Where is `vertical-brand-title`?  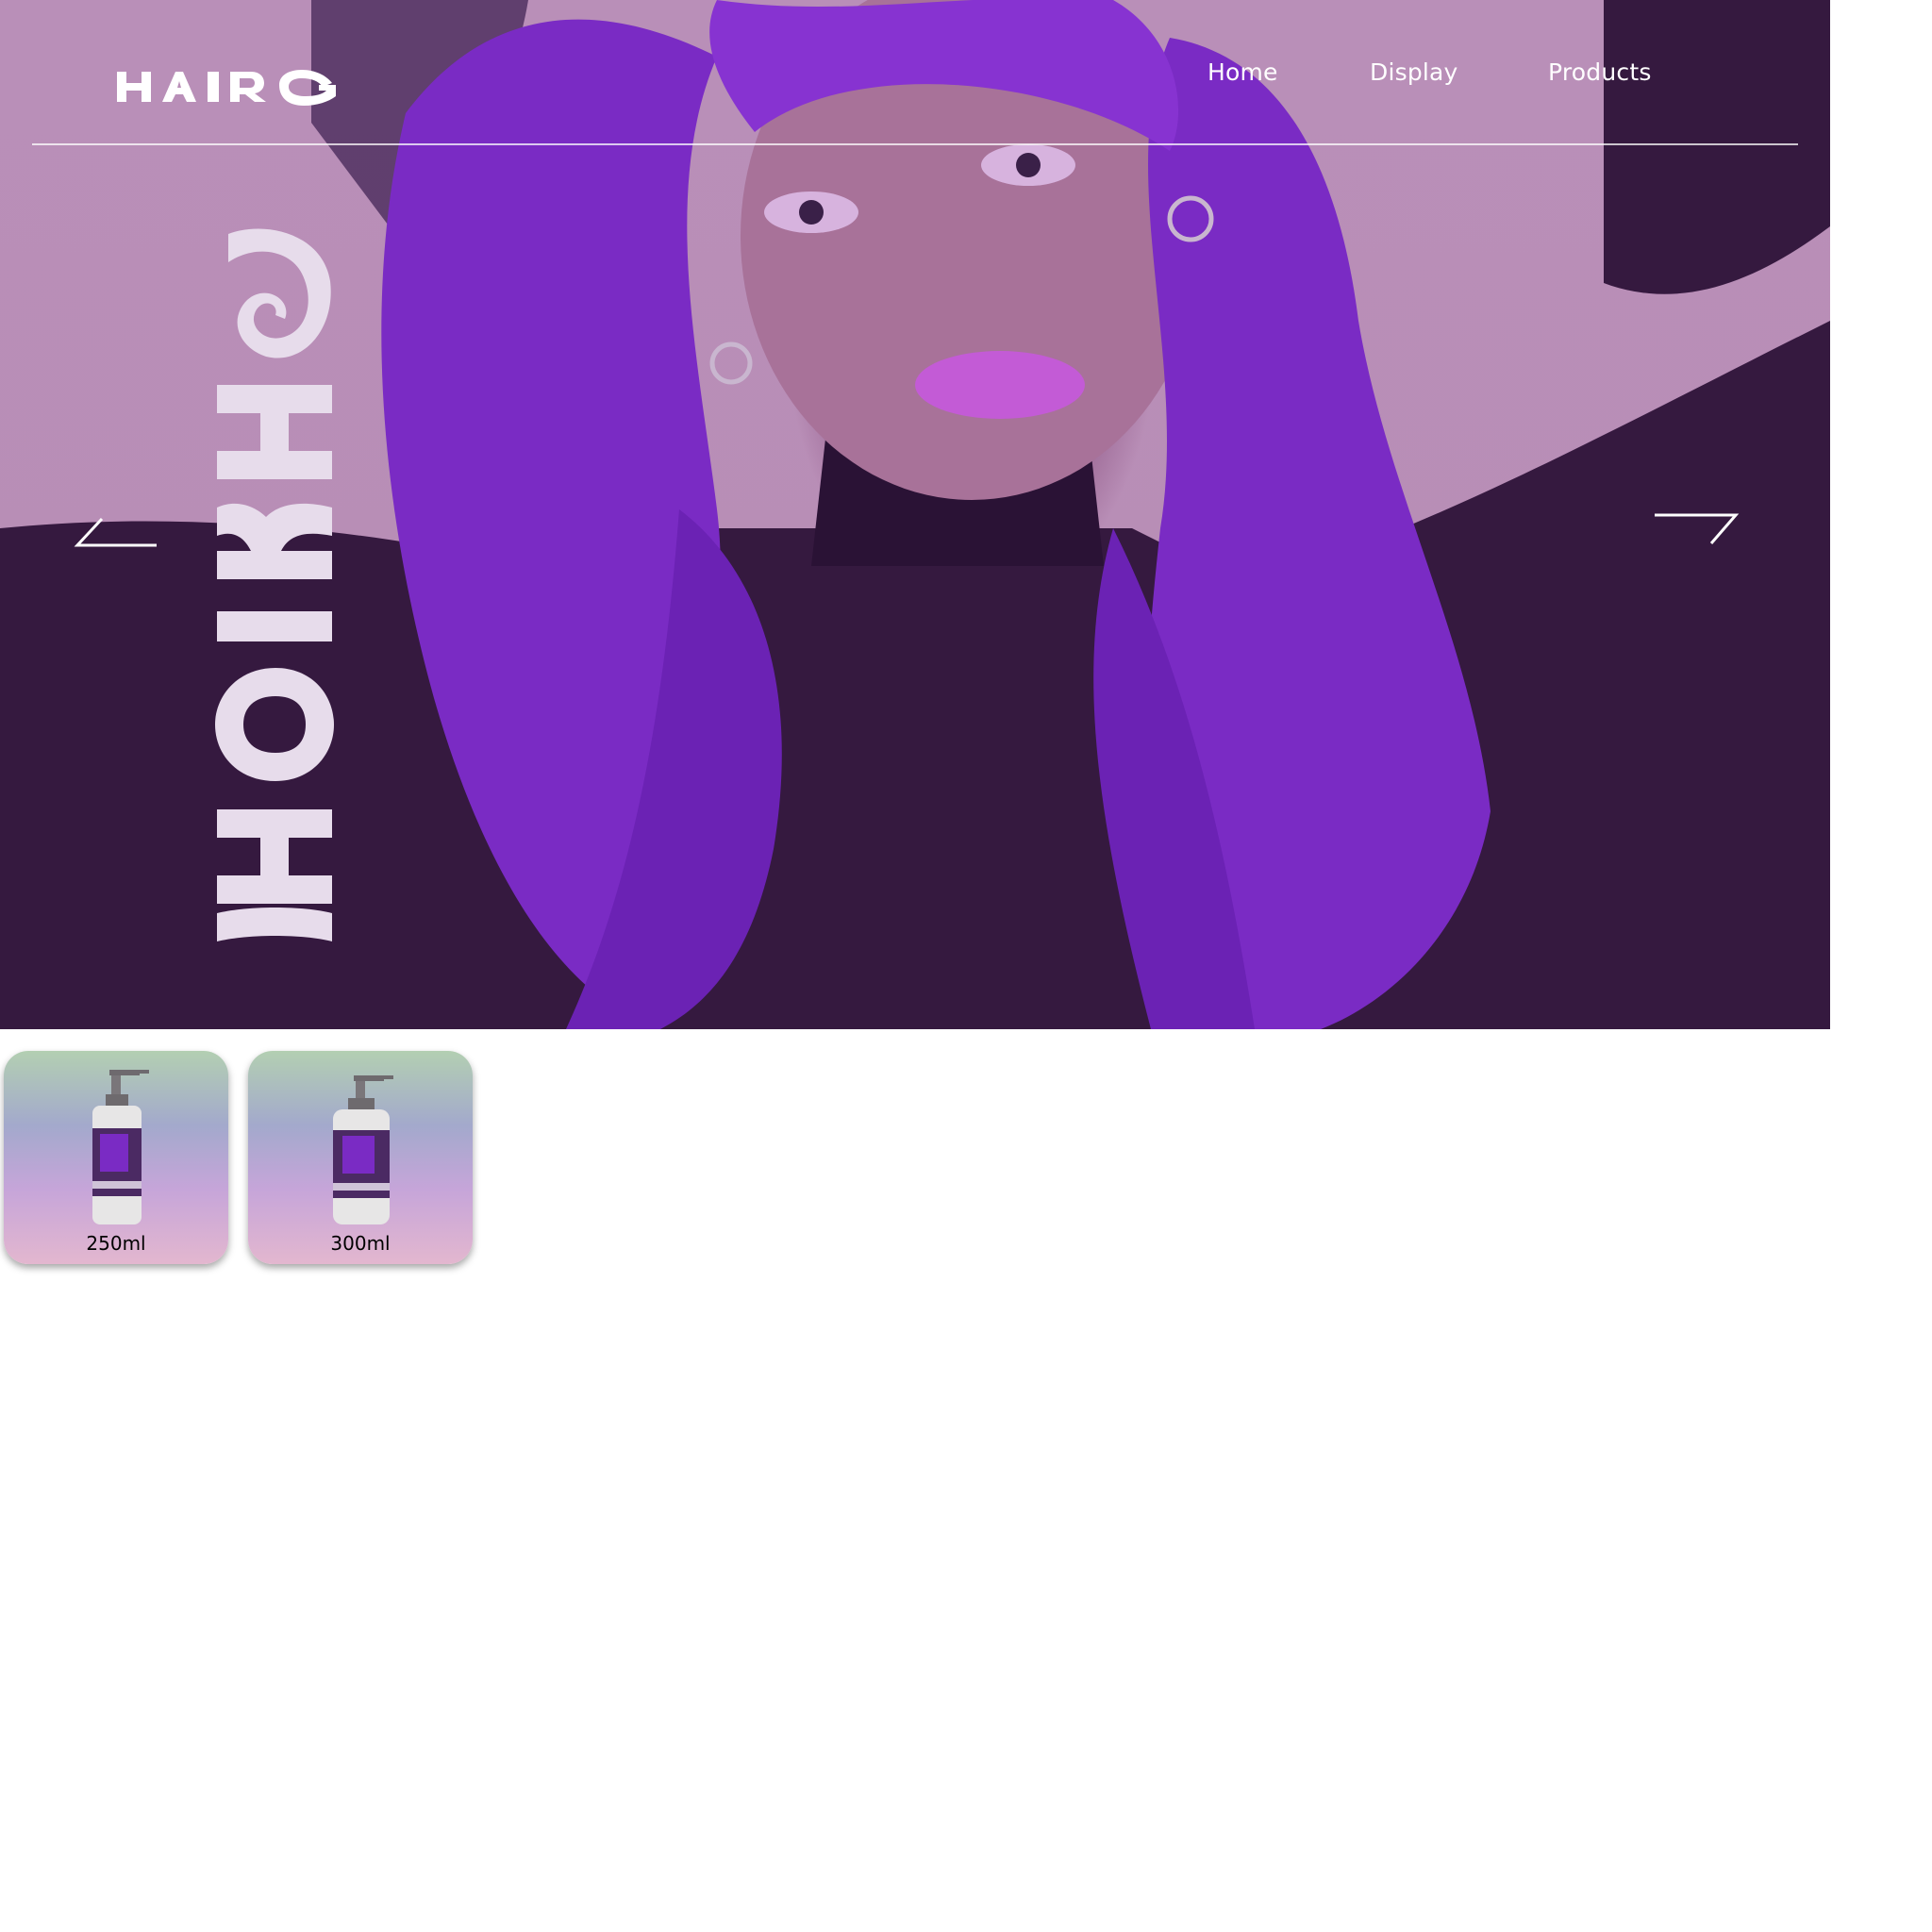 vertical-brand-title is located at coordinates (274, 588).